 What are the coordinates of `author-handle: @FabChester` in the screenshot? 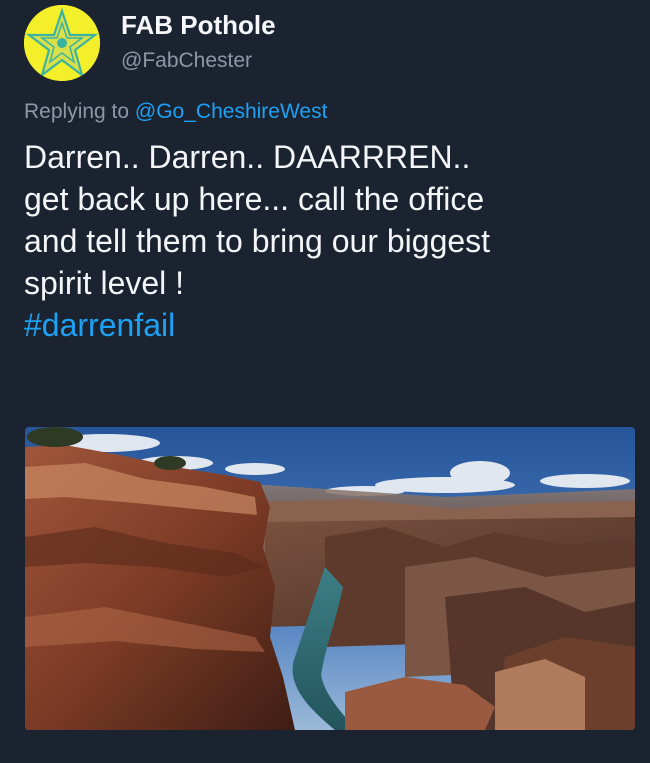 It's located at (186, 61).